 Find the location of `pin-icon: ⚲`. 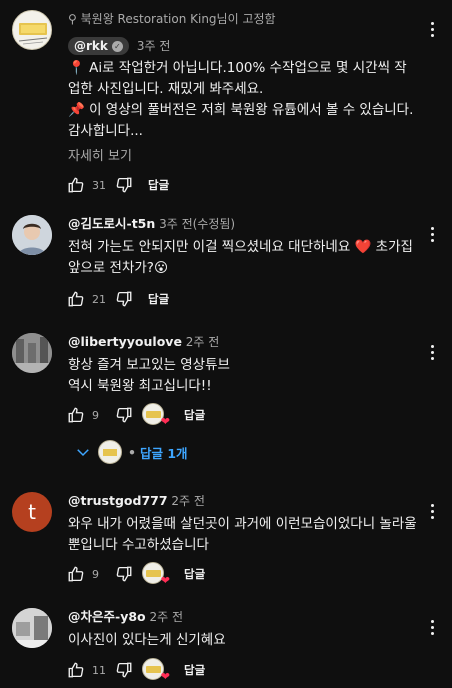

pin-icon: ⚲ is located at coordinates (72, 19).